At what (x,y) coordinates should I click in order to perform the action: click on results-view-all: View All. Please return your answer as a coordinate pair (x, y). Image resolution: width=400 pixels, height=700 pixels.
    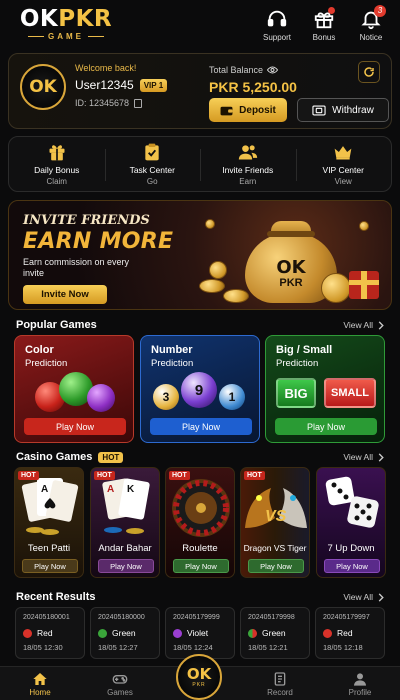
    Looking at the image, I should click on (363, 597).